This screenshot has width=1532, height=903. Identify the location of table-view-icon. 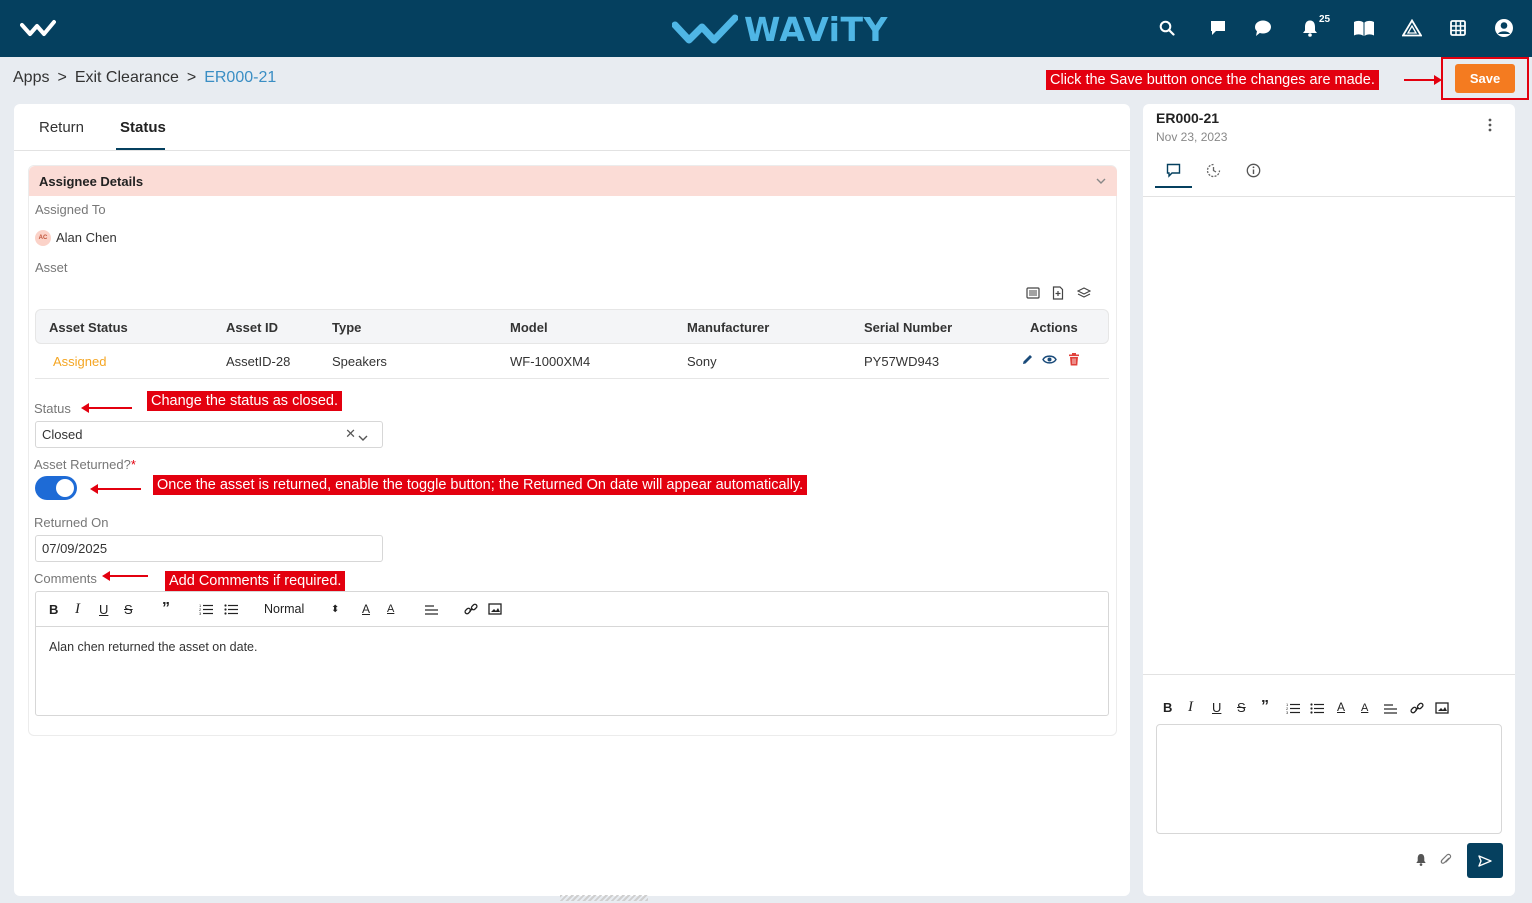
(1033, 293).